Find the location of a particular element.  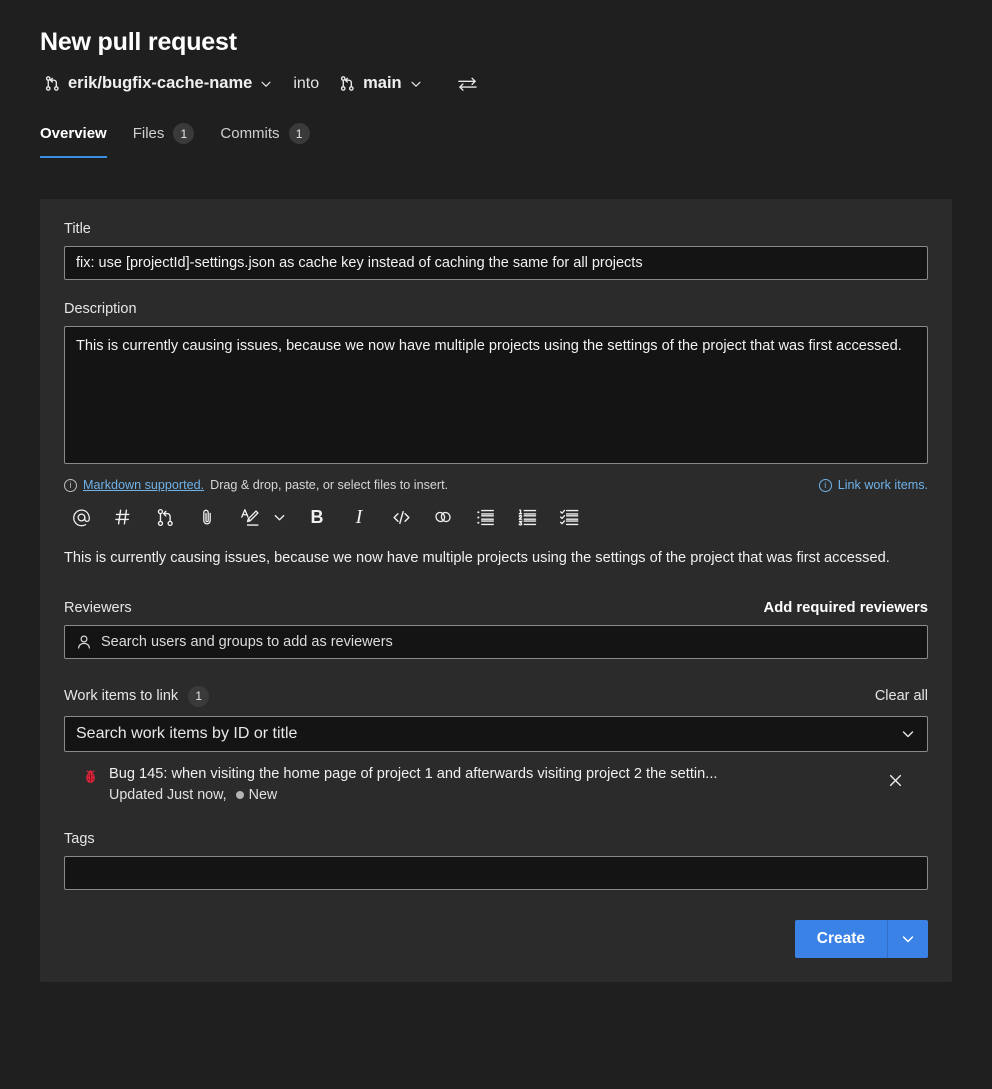

create-button-group: Create is located at coordinates (861, 938).